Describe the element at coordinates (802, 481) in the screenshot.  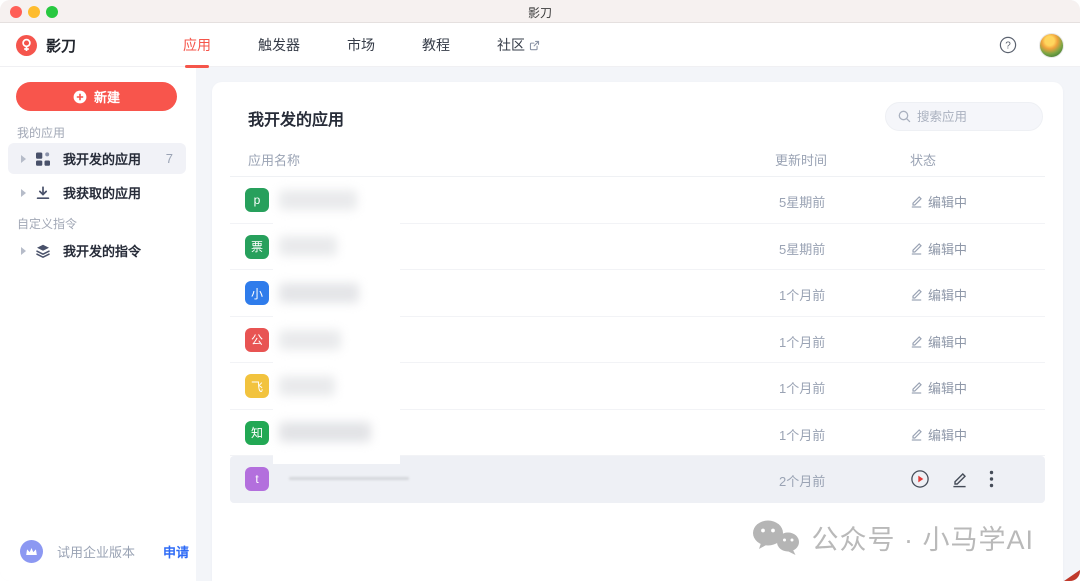
I see `updated-time: 2个月前` at that location.